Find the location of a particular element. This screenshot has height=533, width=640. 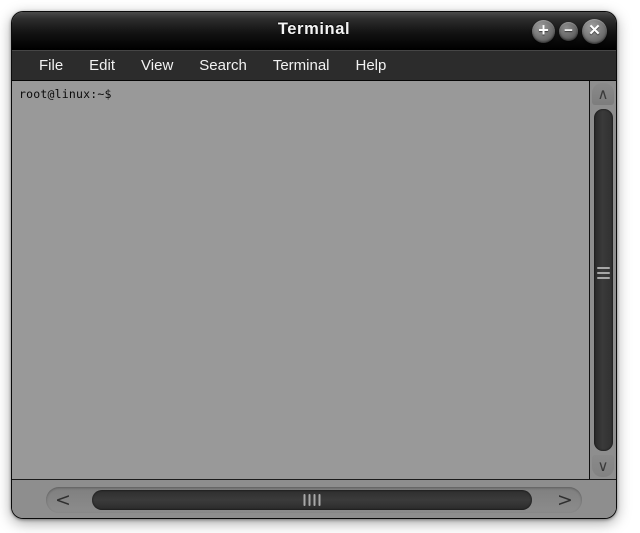

vertical-scrollbar: ∧ ∨ is located at coordinates (603, 280).